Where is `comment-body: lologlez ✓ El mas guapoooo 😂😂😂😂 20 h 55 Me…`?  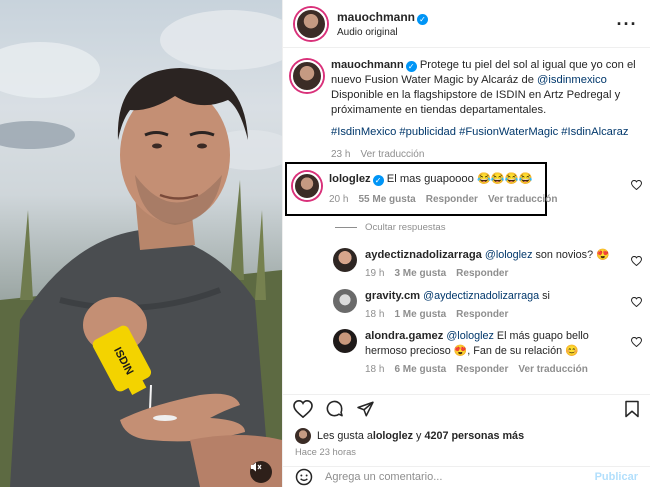
comment-body: lologlez ✓ El mas guapoooo 😂😂😂😂 20 h 55 Me… is located at coordinates (482, 189).